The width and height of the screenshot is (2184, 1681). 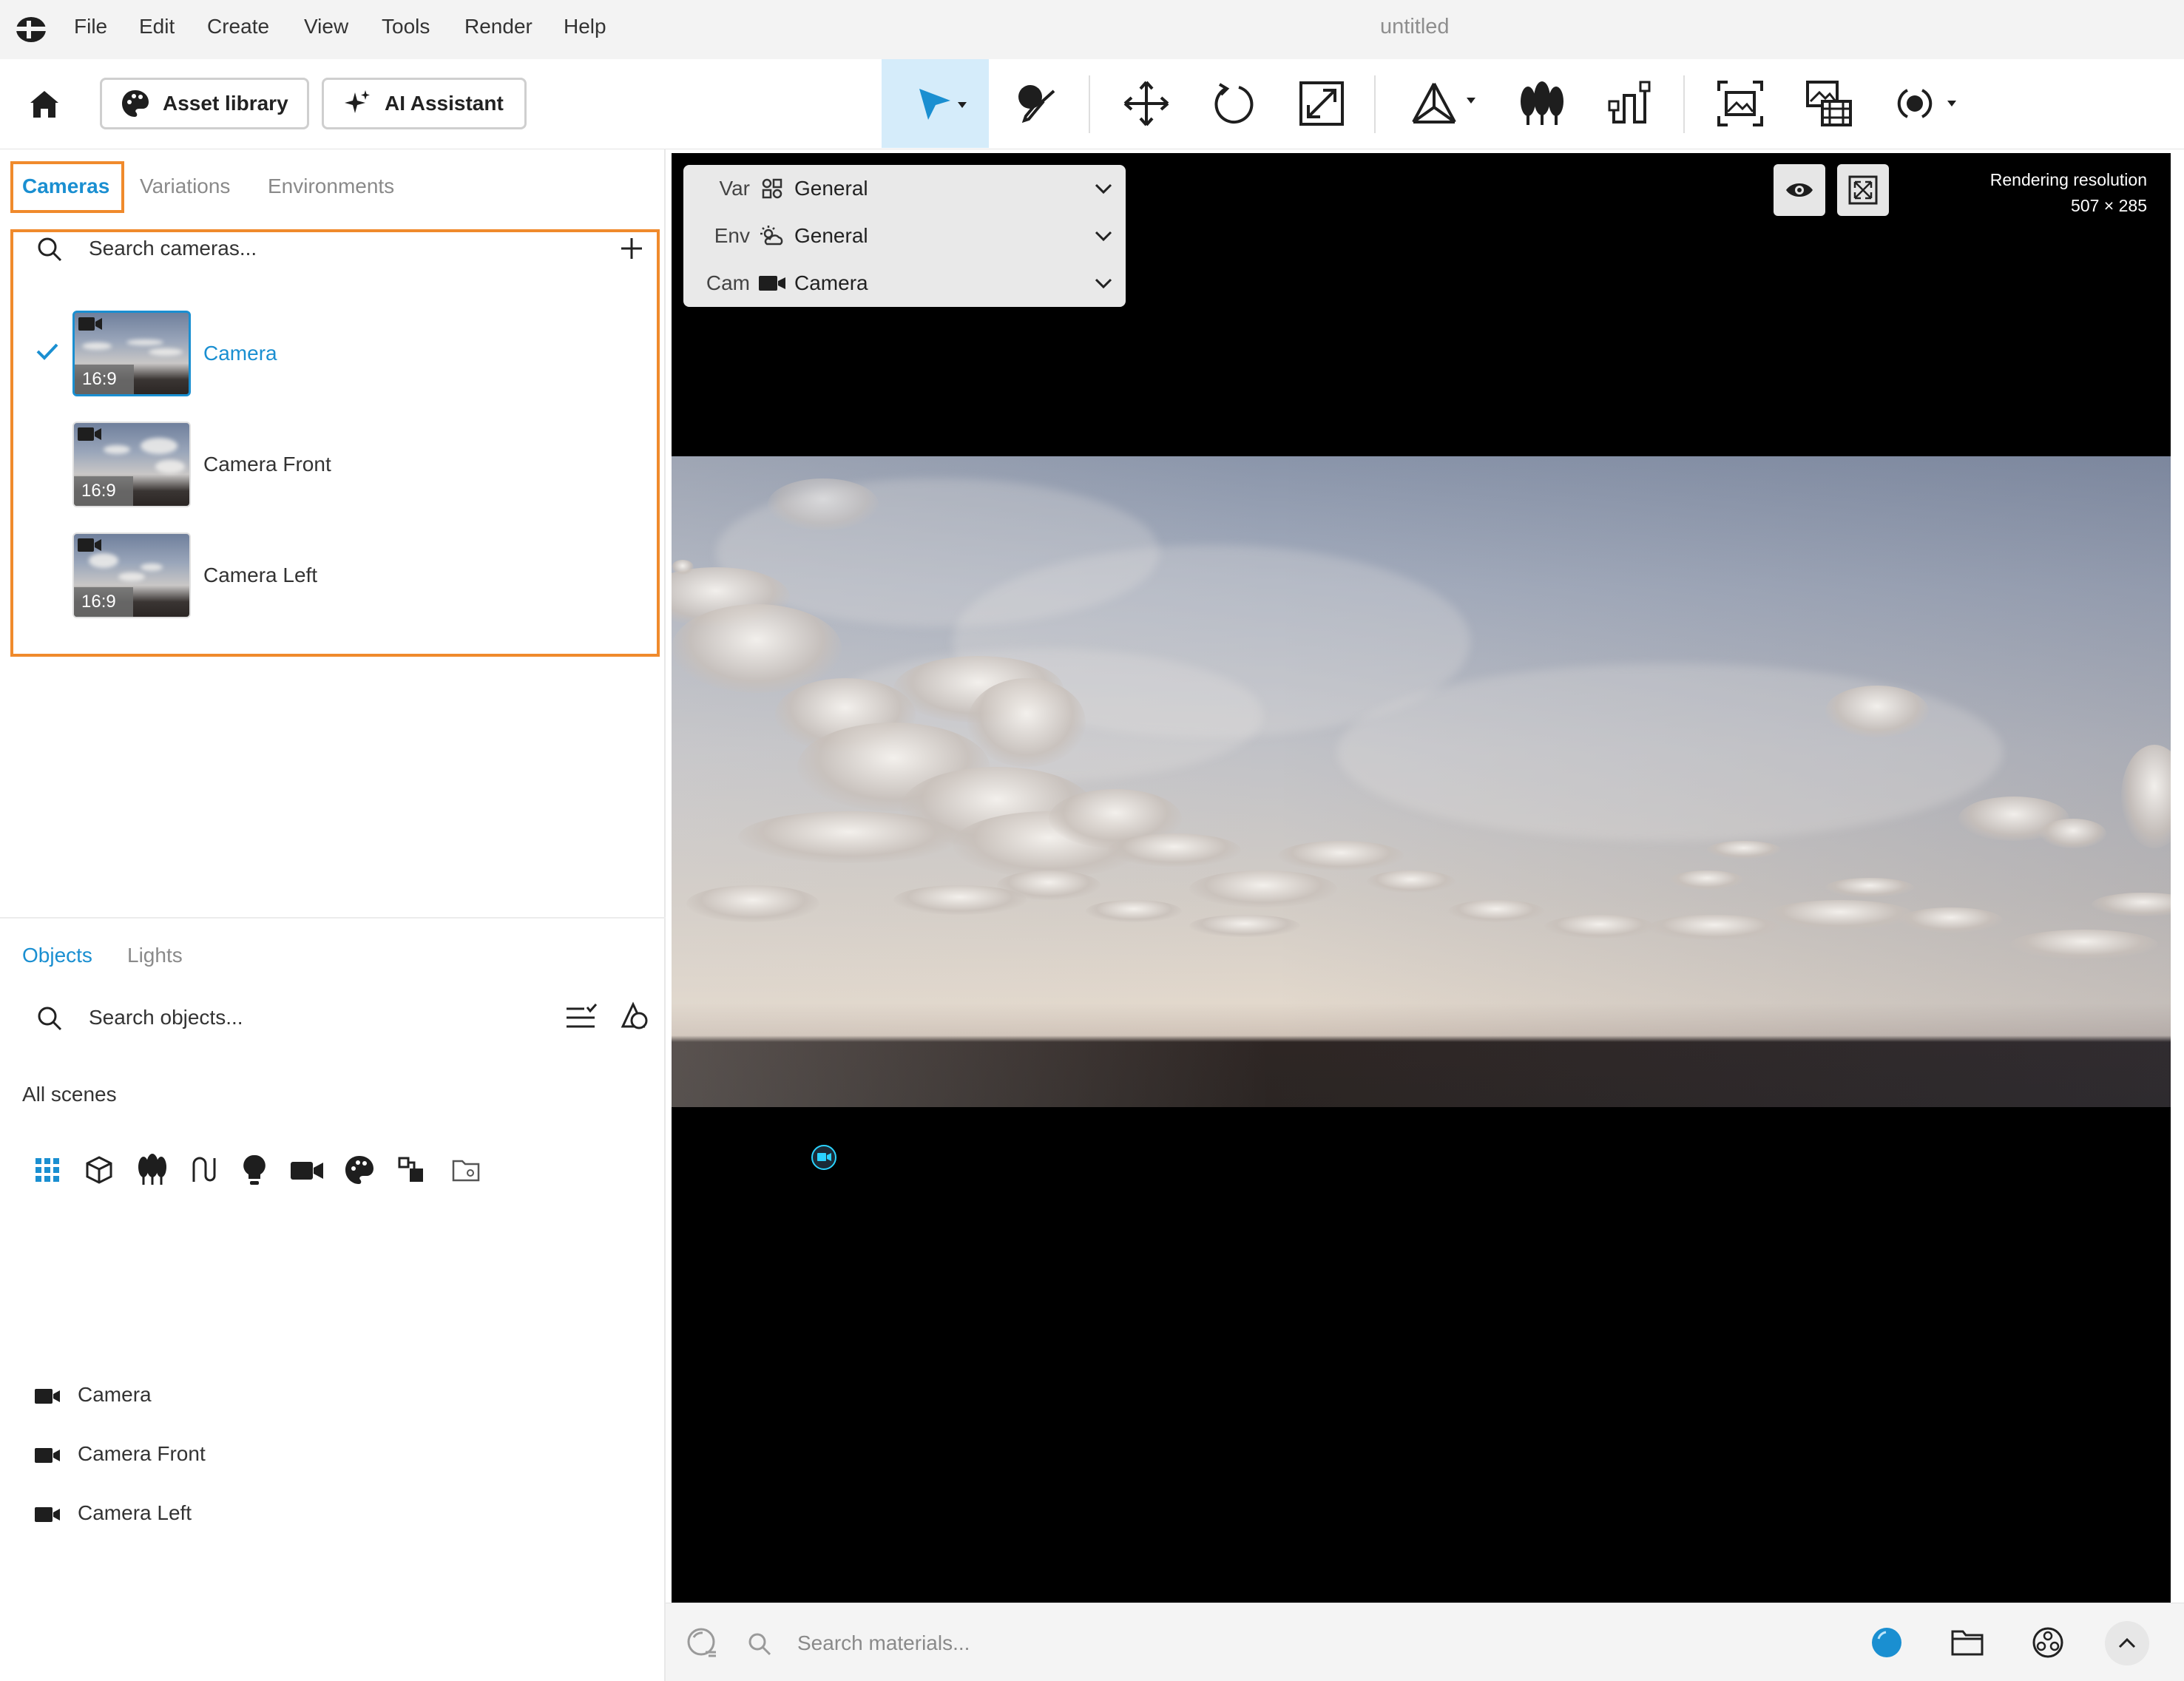 I want to click on instances-icon, so click(x=411, y=1170).